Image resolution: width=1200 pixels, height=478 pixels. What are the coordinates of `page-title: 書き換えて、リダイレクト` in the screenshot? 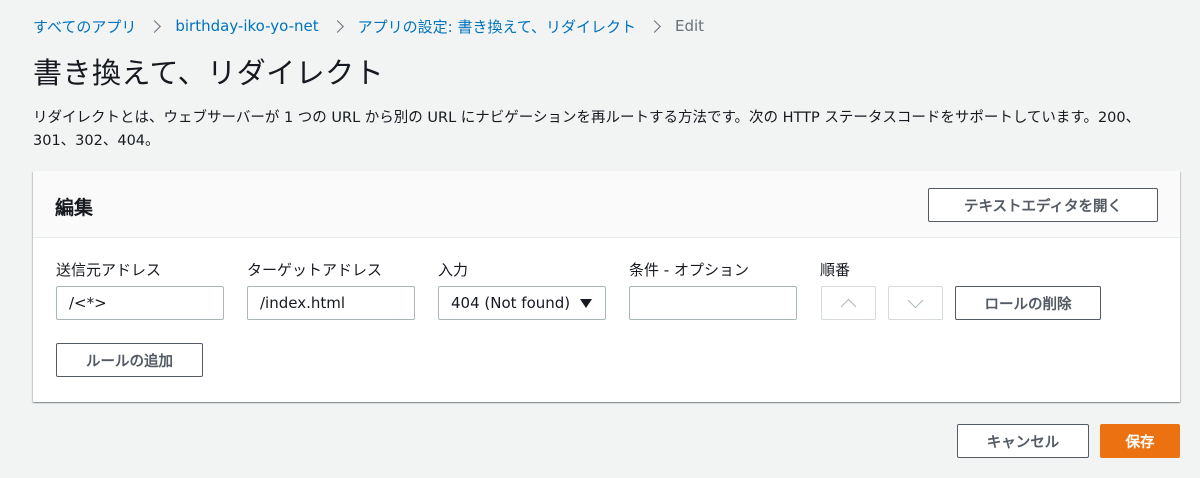 It's located at (209, 73).